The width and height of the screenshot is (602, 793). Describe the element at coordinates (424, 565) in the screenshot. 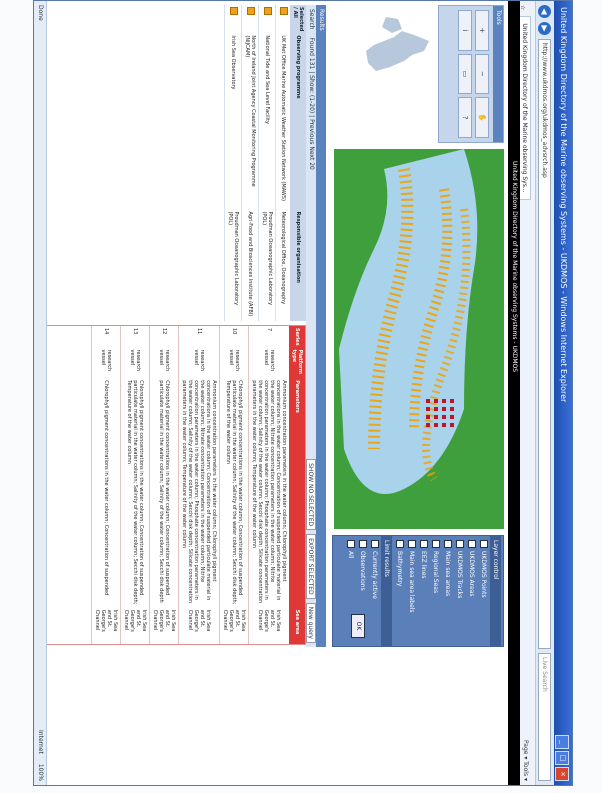

I see `legend-item: EEZ lines` at that location.